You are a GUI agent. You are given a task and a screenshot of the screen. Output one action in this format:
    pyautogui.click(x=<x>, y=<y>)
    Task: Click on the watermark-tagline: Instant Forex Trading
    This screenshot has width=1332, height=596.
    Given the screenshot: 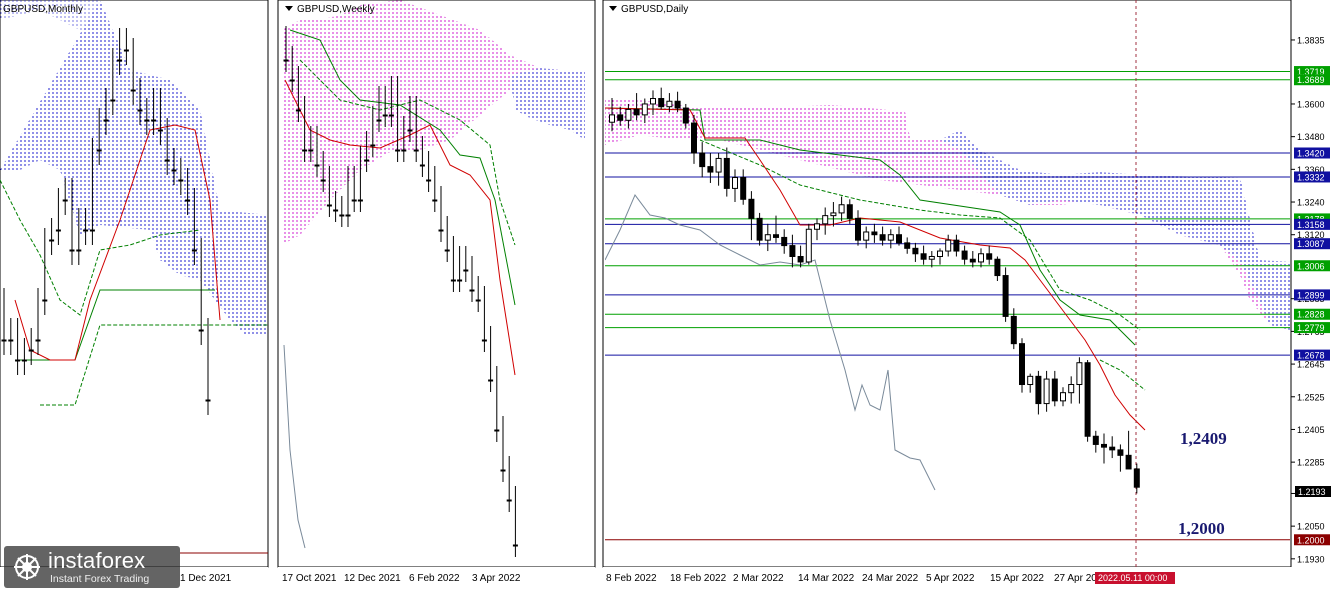 What is the action you would take?
    pyautogui.click(x=100, y=579)
    